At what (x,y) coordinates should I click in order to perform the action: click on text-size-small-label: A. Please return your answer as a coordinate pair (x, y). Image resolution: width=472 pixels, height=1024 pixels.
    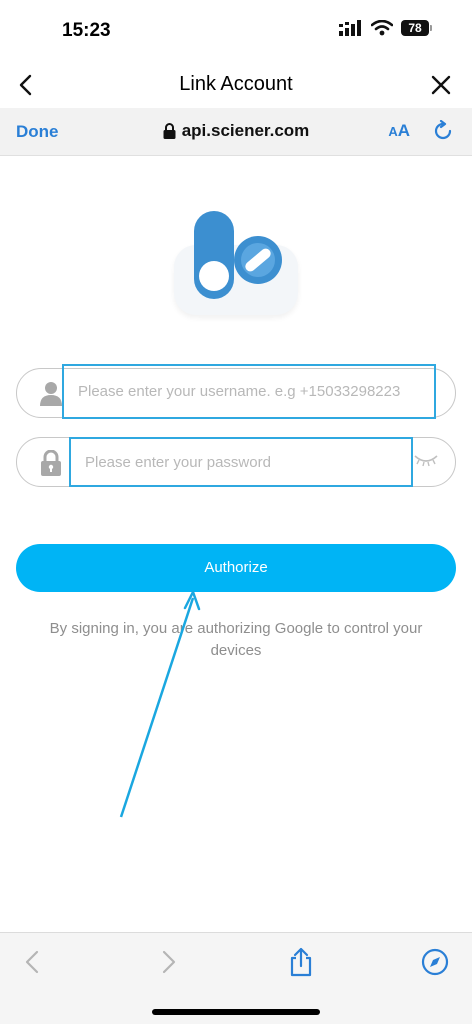
    Looking at the image, I should click on (393, 131).